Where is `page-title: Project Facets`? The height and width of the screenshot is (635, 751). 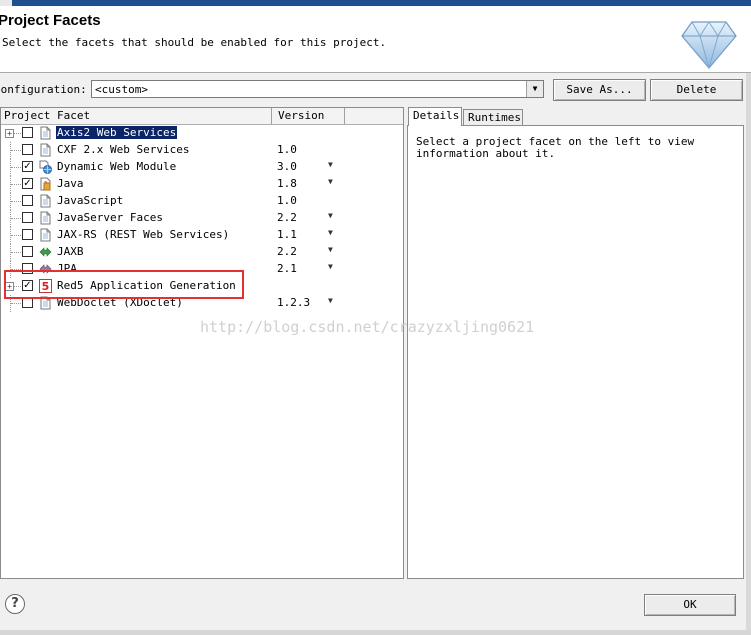
page-title: Project Facets is located at coordinates (50, 20).